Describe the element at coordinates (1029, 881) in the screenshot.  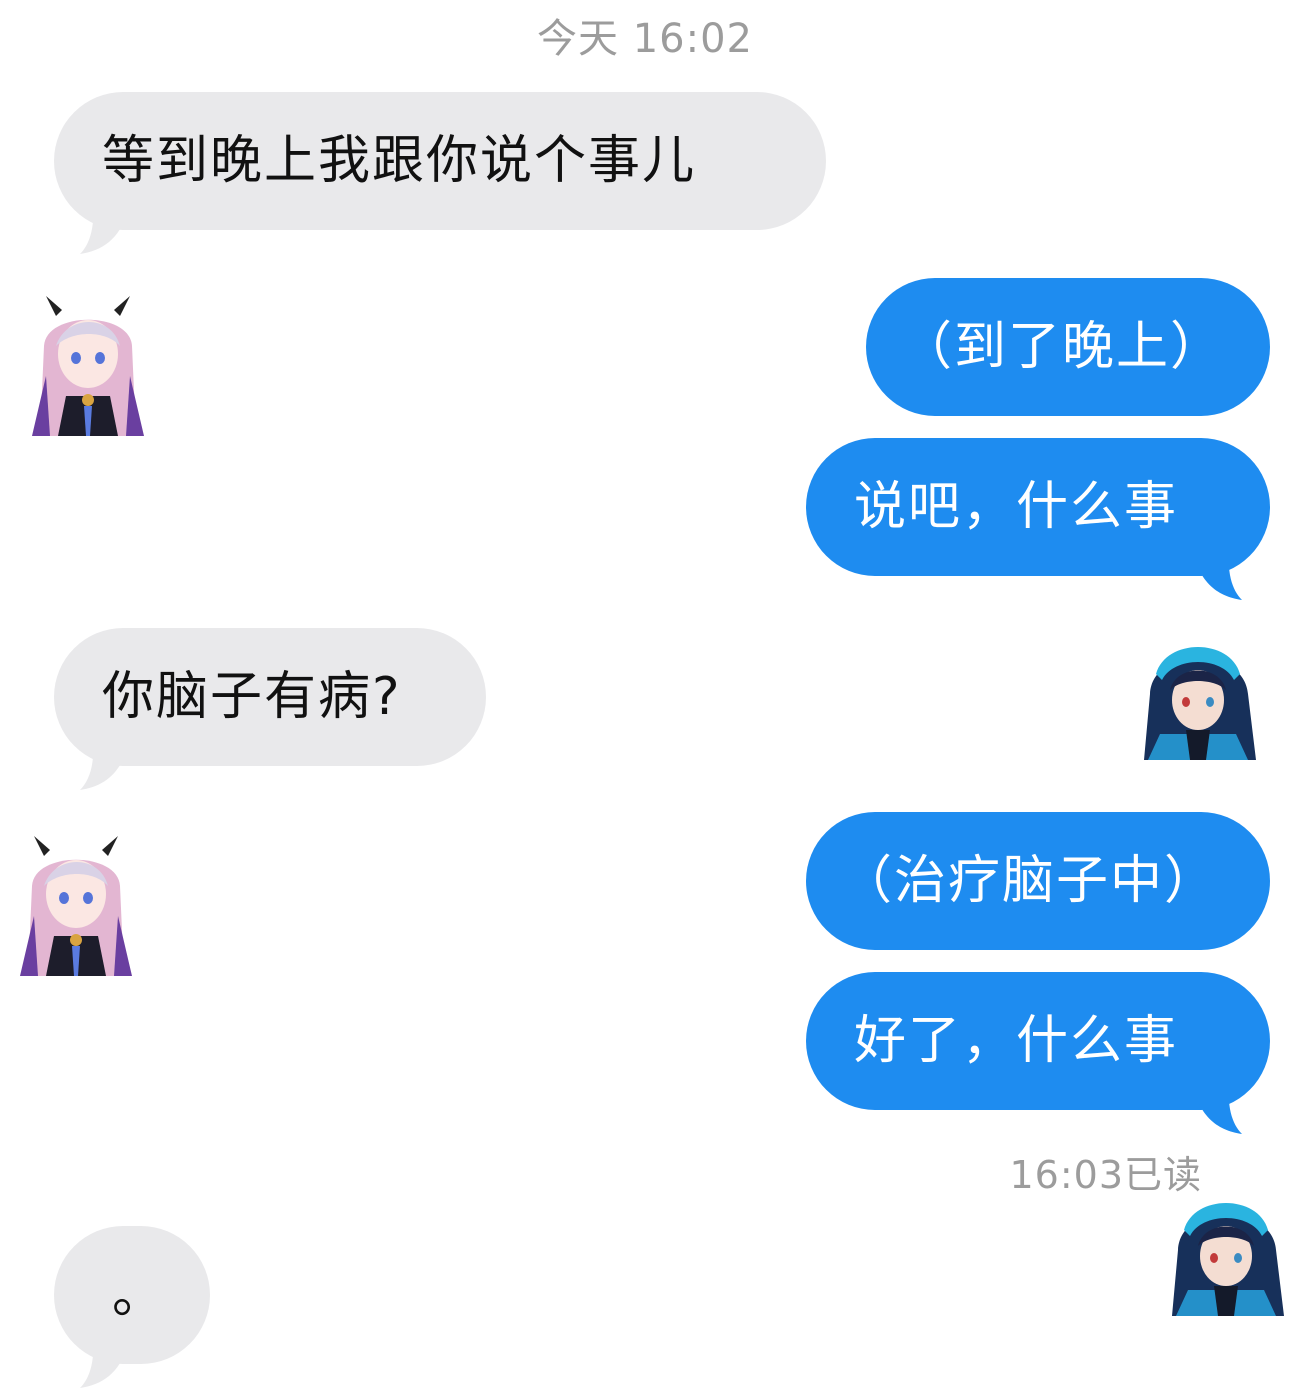
I see `message-text: （治疗脑子中）` at that location.